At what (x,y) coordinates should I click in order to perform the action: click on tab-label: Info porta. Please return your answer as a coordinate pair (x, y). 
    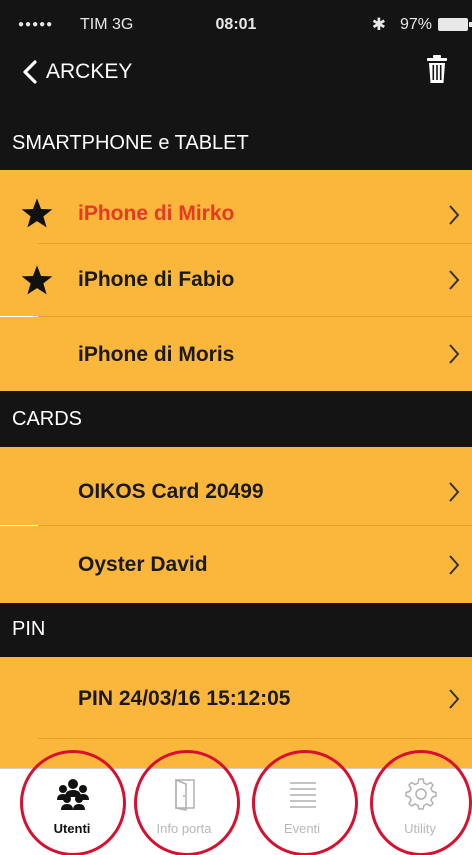
    Looking at the image, I should click on (184, 828).